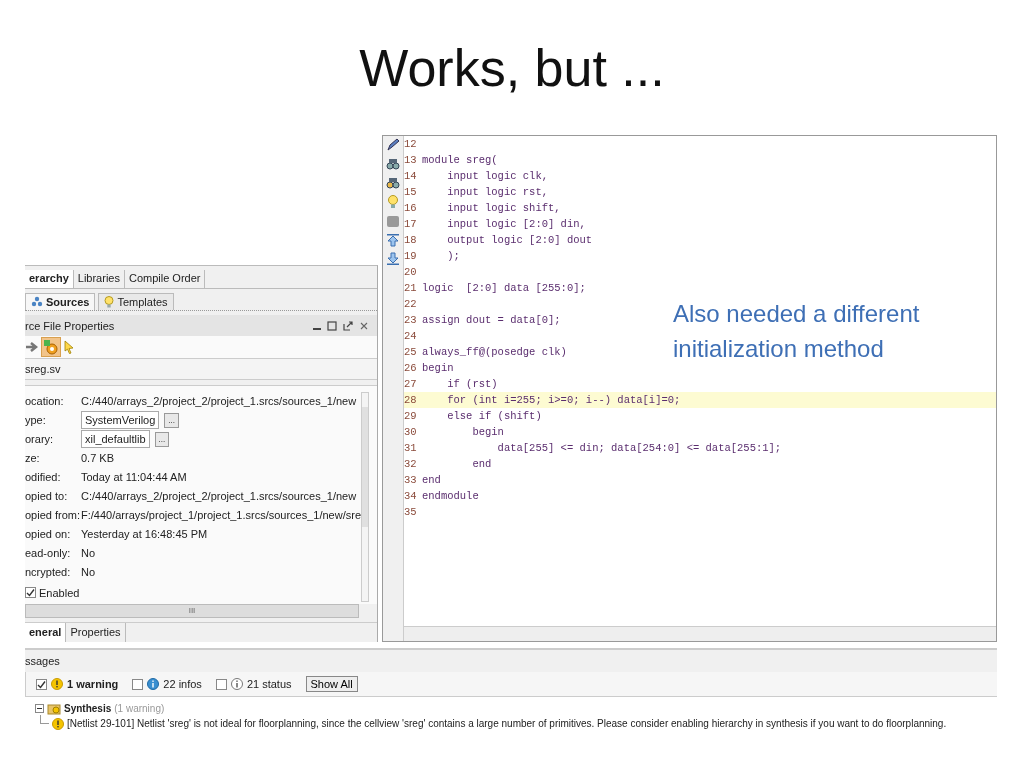 This screenshot has width=1024, height=768. I want to click on arrow-up-icon, so click(393, 240).